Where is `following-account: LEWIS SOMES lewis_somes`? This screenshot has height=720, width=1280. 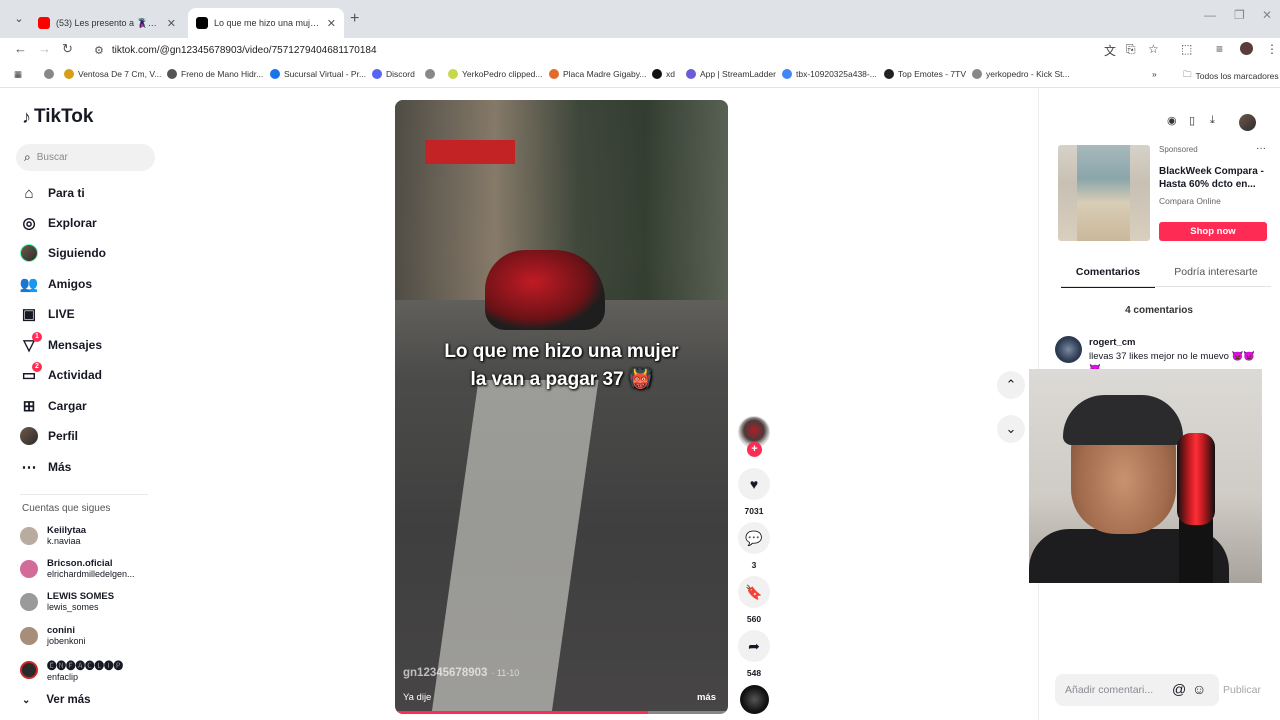 following-account: LEWIS SOMES lewis_somes is located at coordinates (67, 601).